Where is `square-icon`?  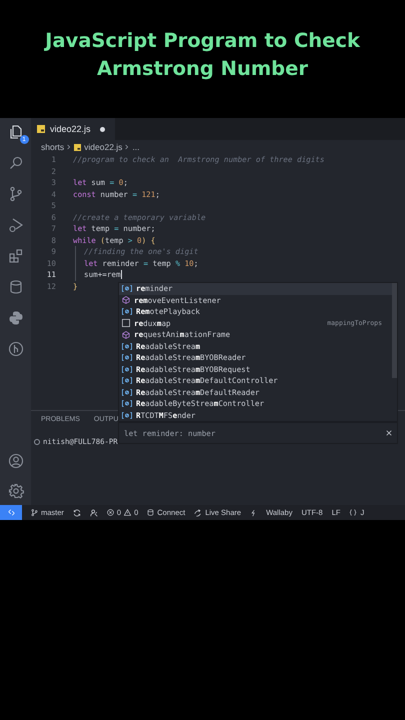
square-icon is located at coordinates (126, 323).